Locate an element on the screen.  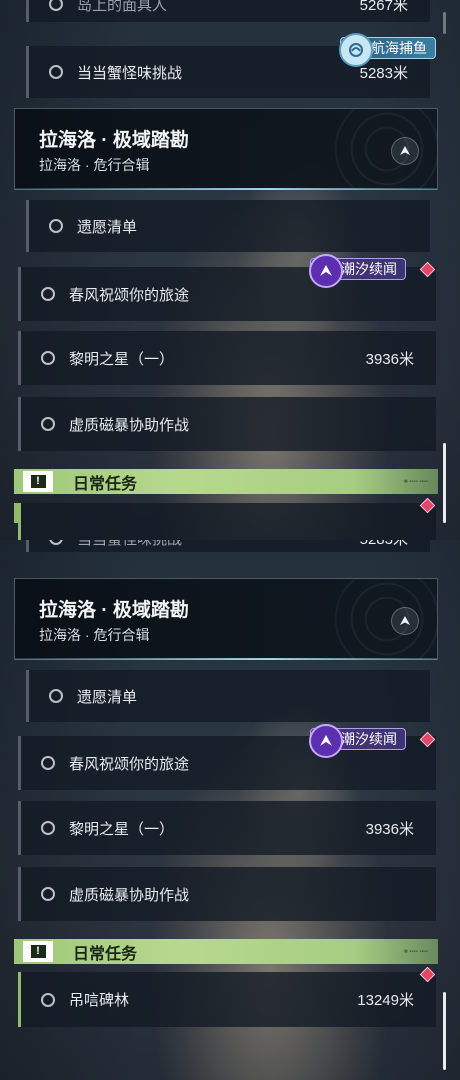
quest-item-prev-a: 岛上的面具人 5267米 is located at coordinates (228, 11).